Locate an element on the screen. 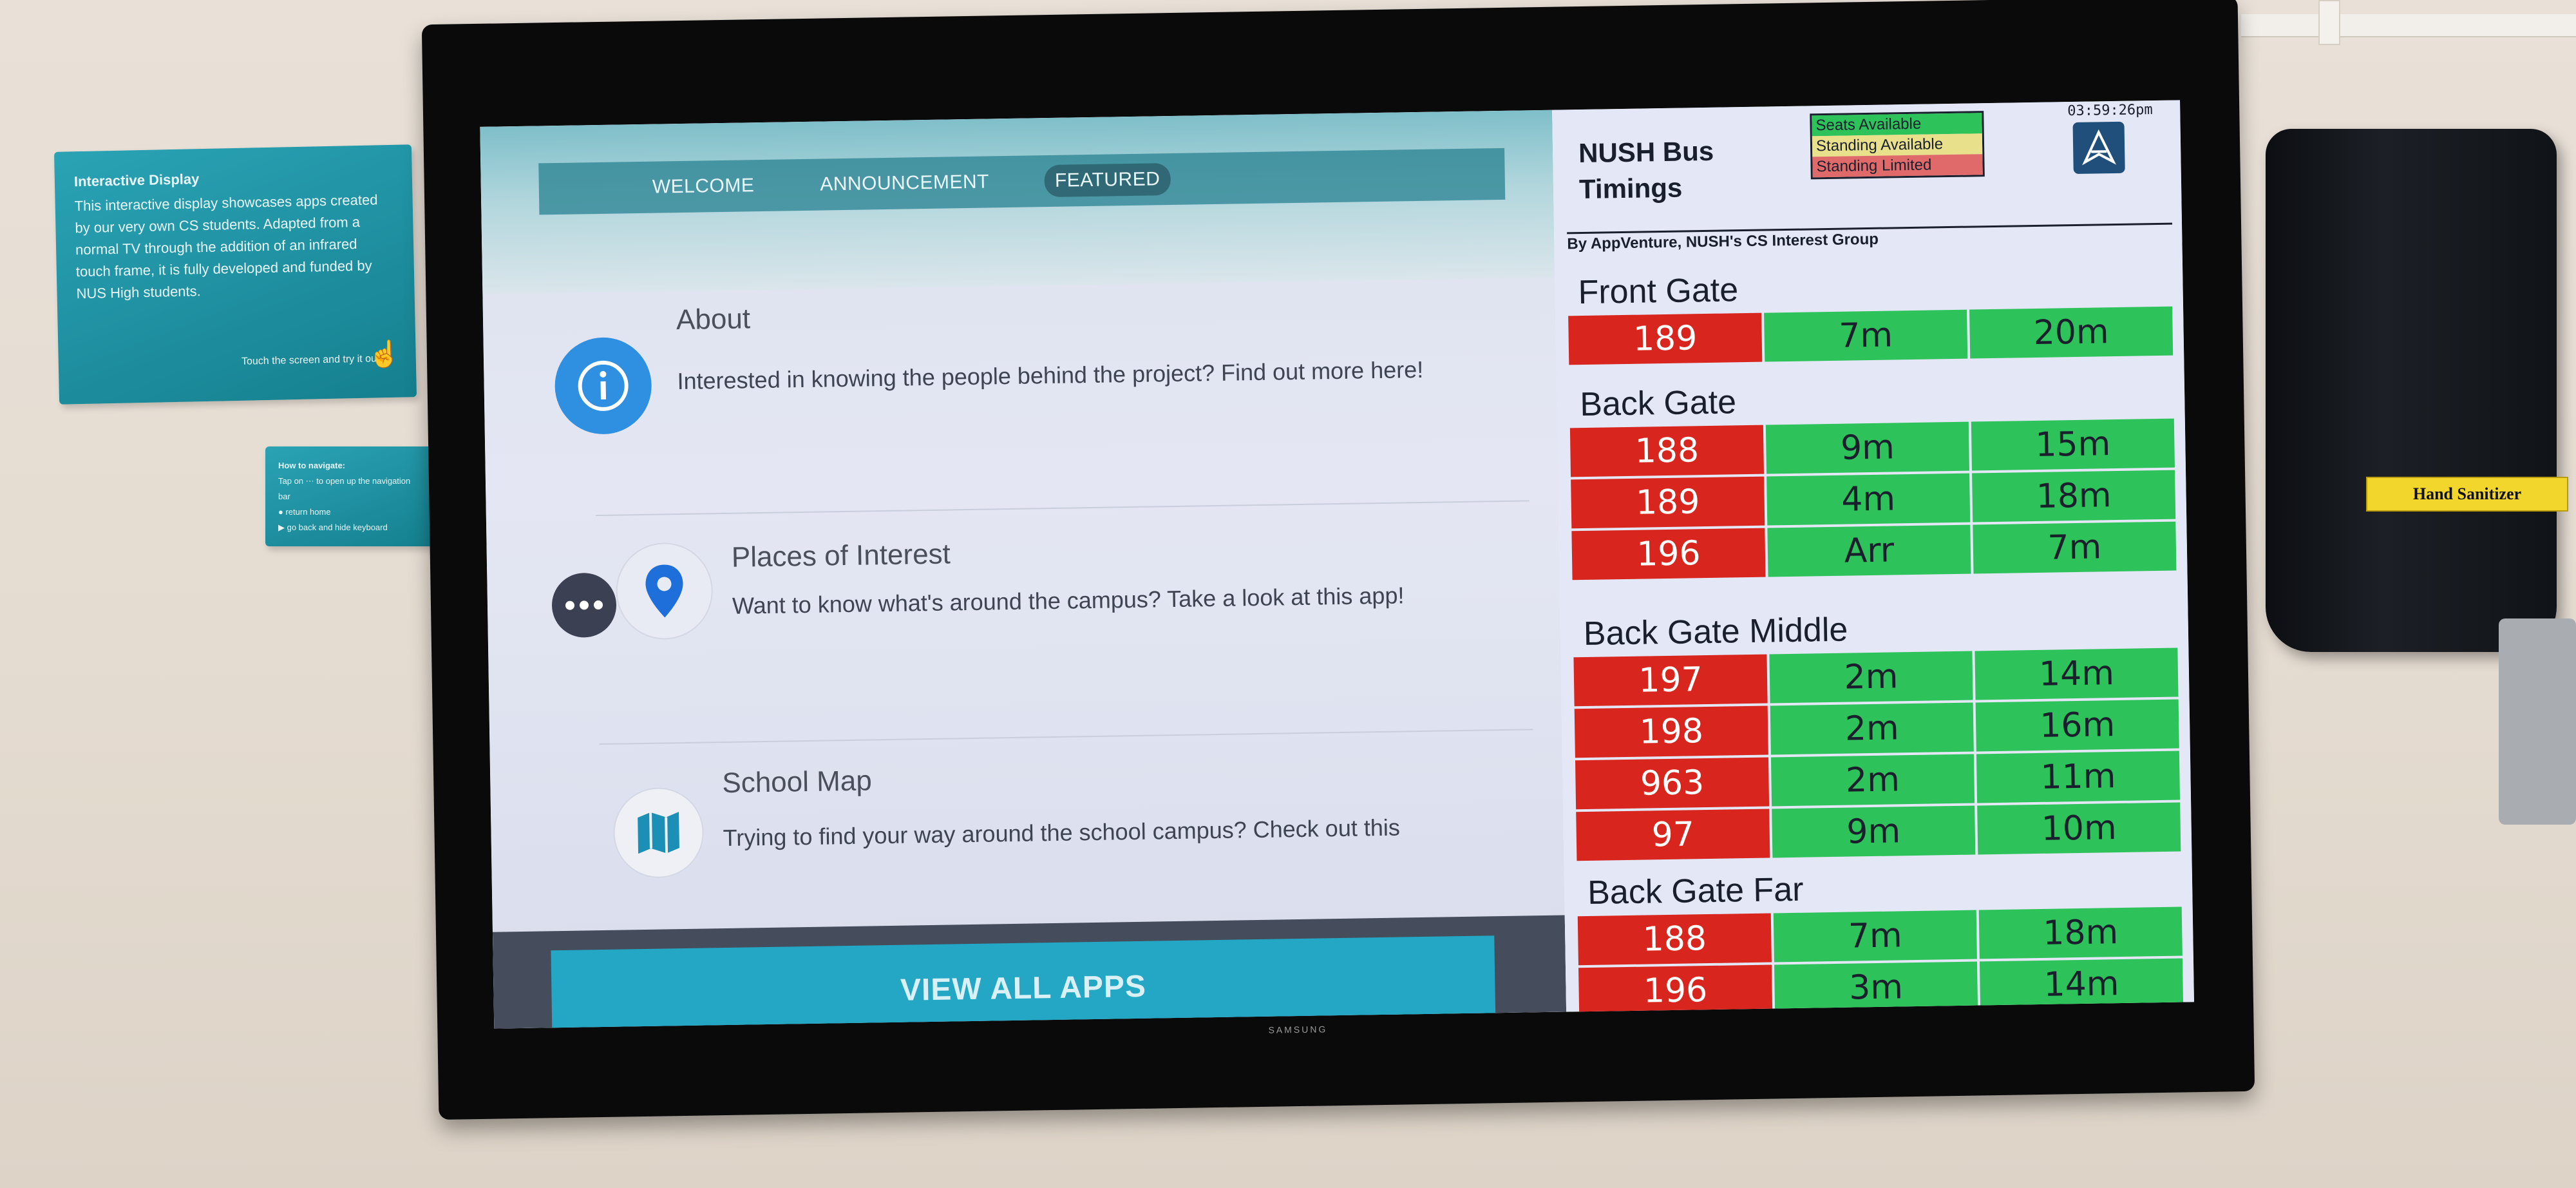 The image size is (2576, 1188). bus-service-number: 963 is located at coordinates (1673, 783).